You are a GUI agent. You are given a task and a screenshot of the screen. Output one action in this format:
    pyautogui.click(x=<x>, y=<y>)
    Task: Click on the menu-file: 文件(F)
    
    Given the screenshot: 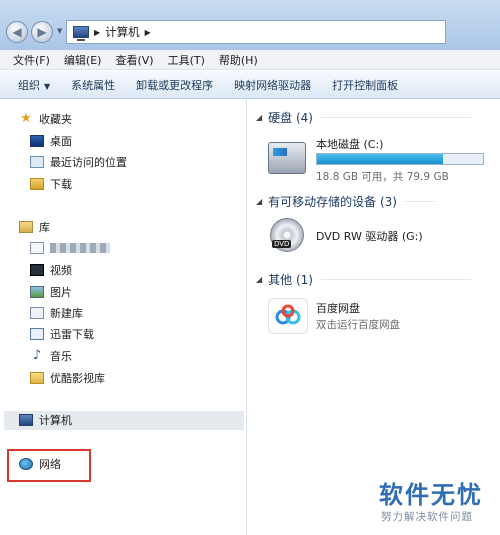 What is the action you would take?
    pyautogui.click(x=31, y=60)
    